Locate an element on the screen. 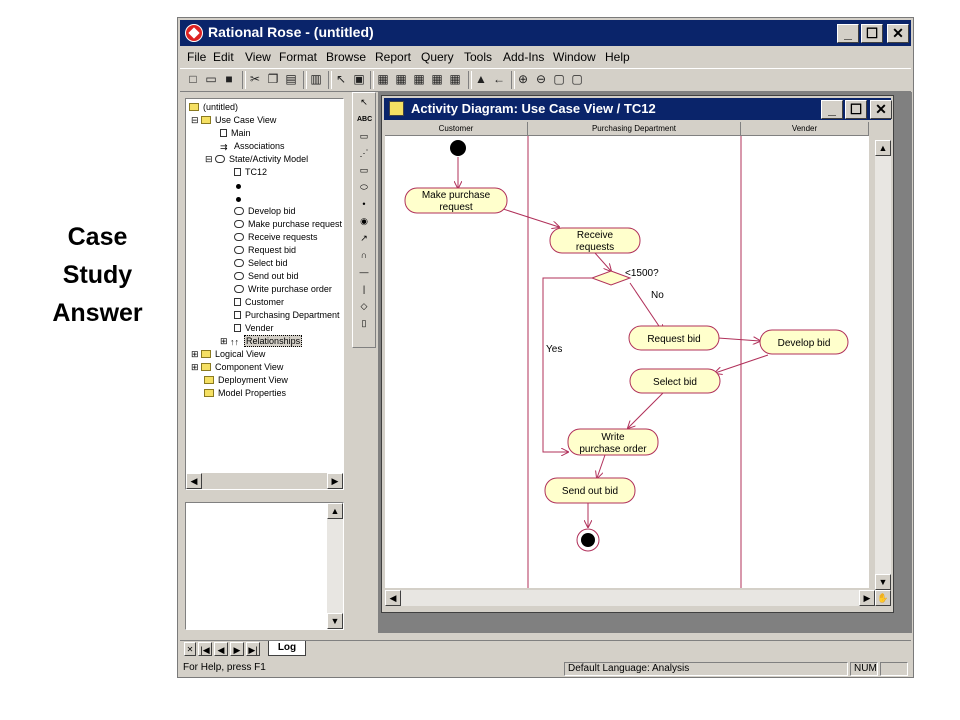 The image size is (960, 720). end-state-tool-icon: ◉ is located at coordinates (364, 221).